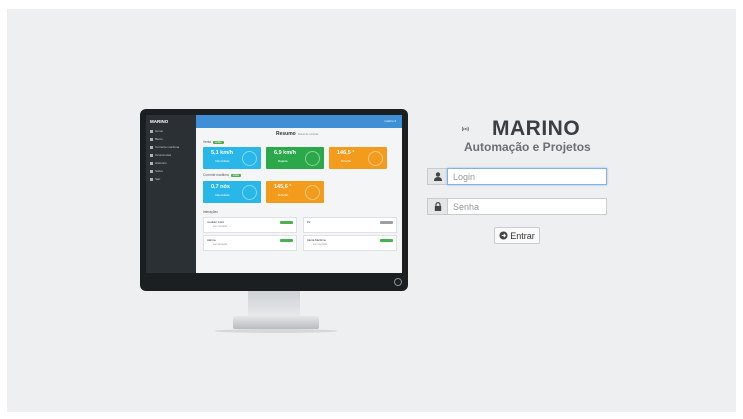 This screenshot has height=419, width=743. Describe the element at coordinates (465, 129) in the screenshot. I see `radio-waves-icon` at that location.